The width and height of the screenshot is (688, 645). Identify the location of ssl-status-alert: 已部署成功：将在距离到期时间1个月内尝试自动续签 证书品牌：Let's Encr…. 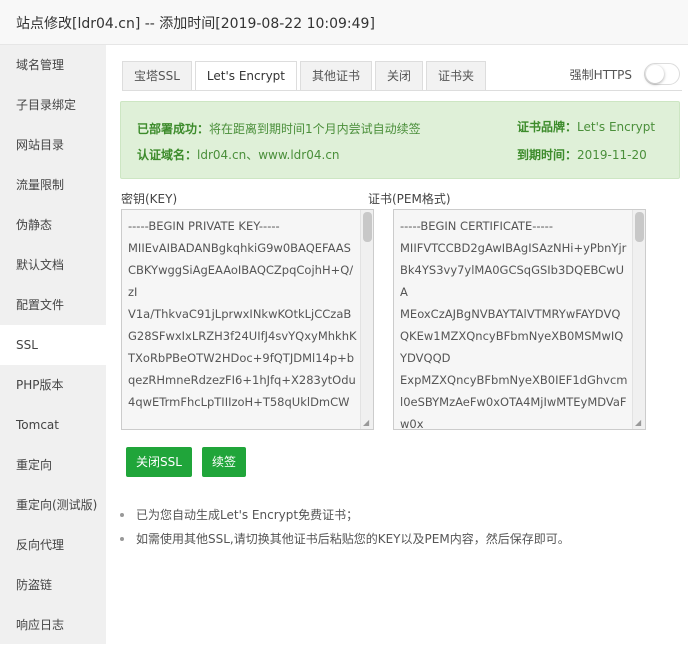
(400, 140).